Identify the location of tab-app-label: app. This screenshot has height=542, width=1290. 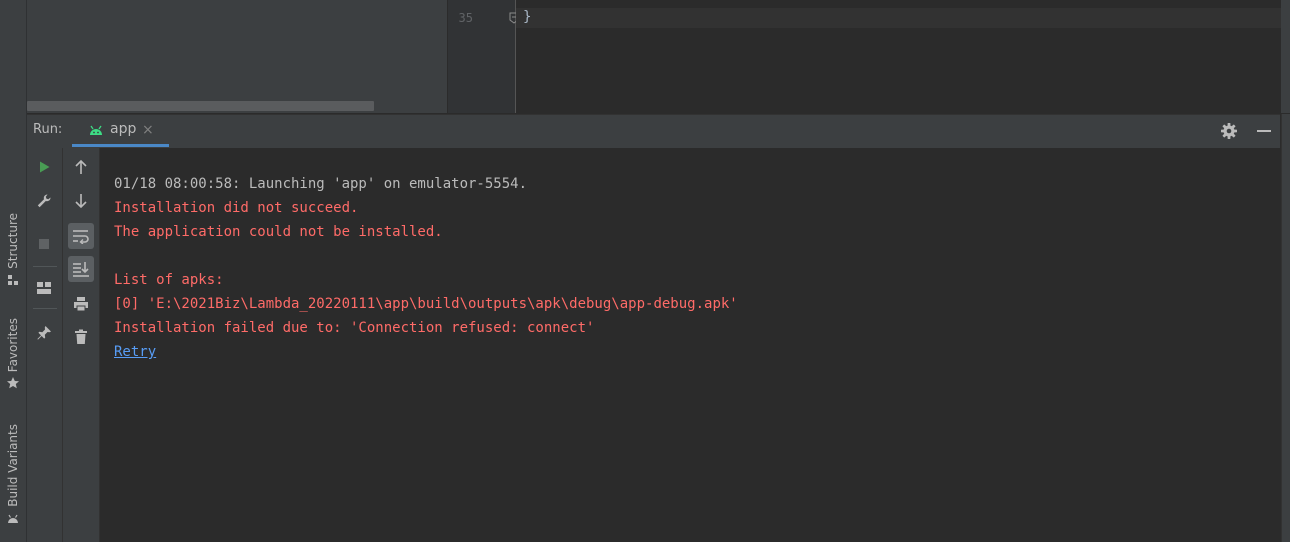
(123, 129).